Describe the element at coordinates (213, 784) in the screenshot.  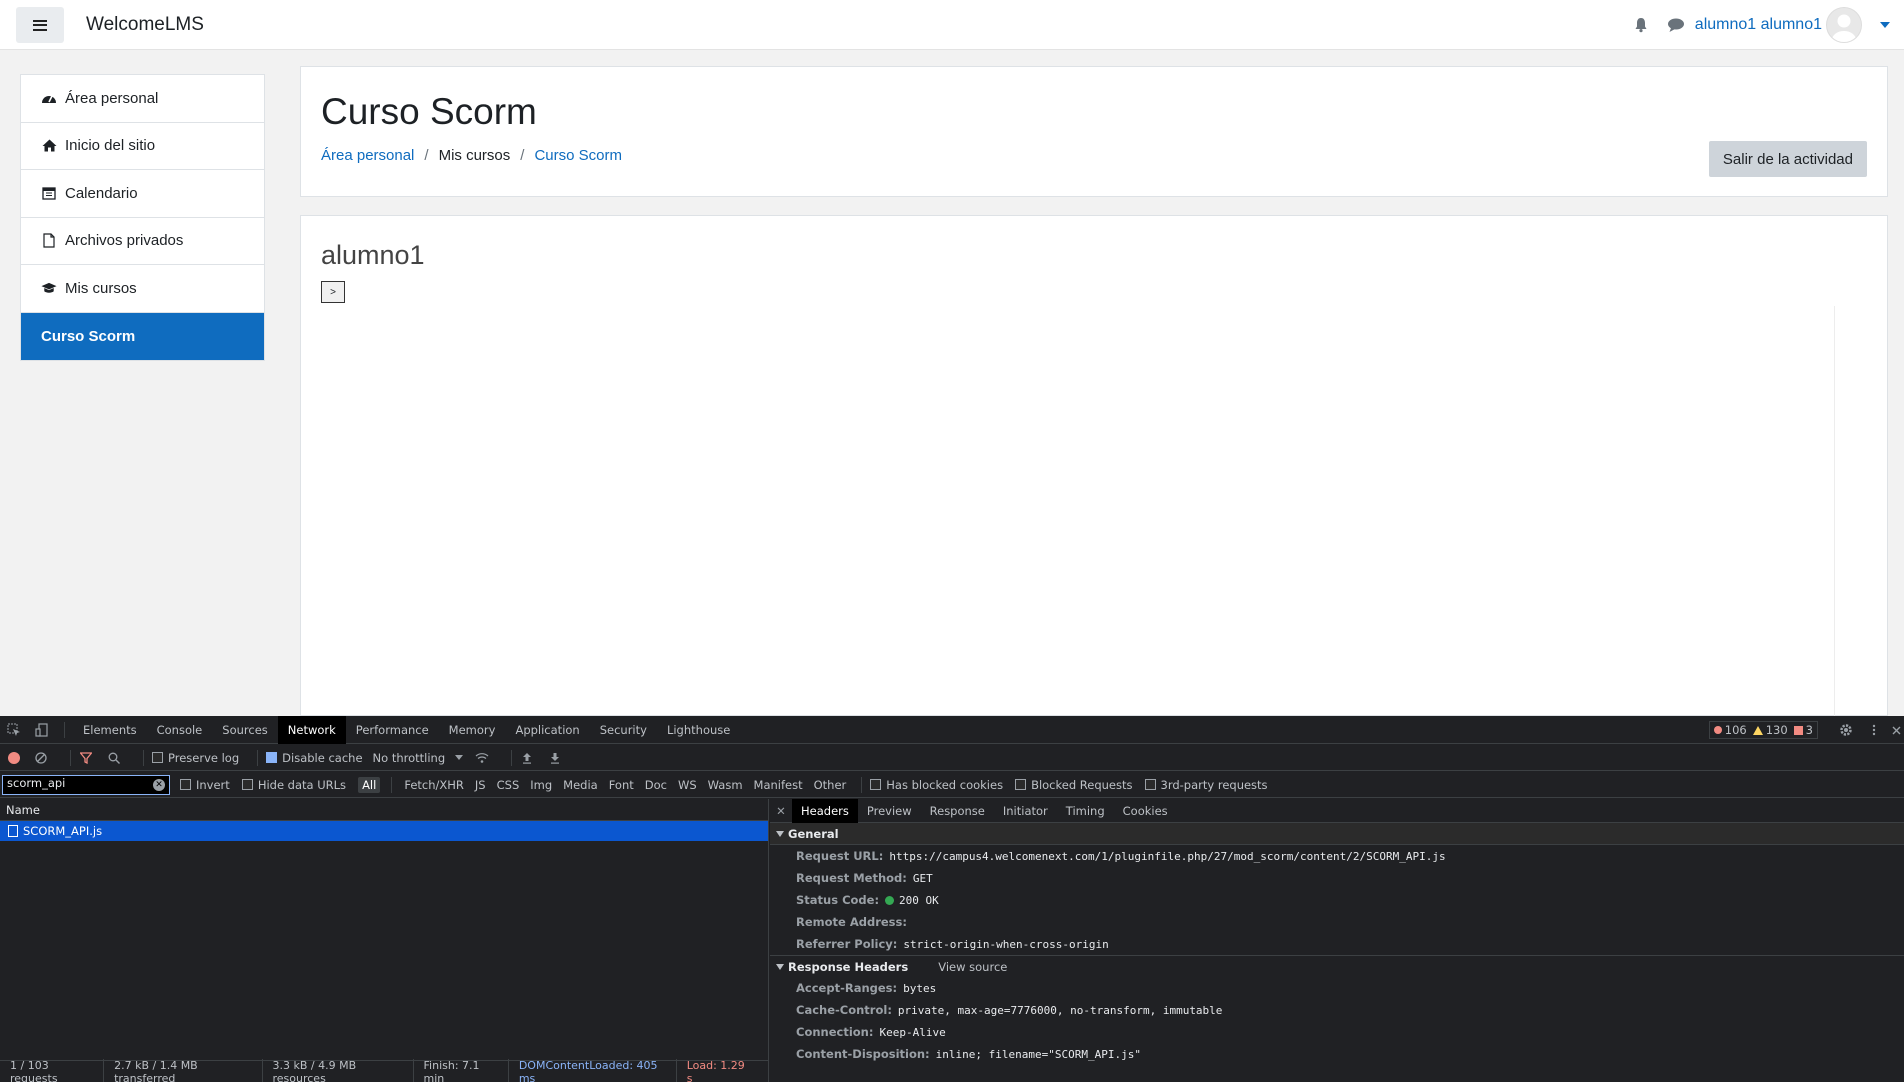
I see `invert-label: Invert` at that location.